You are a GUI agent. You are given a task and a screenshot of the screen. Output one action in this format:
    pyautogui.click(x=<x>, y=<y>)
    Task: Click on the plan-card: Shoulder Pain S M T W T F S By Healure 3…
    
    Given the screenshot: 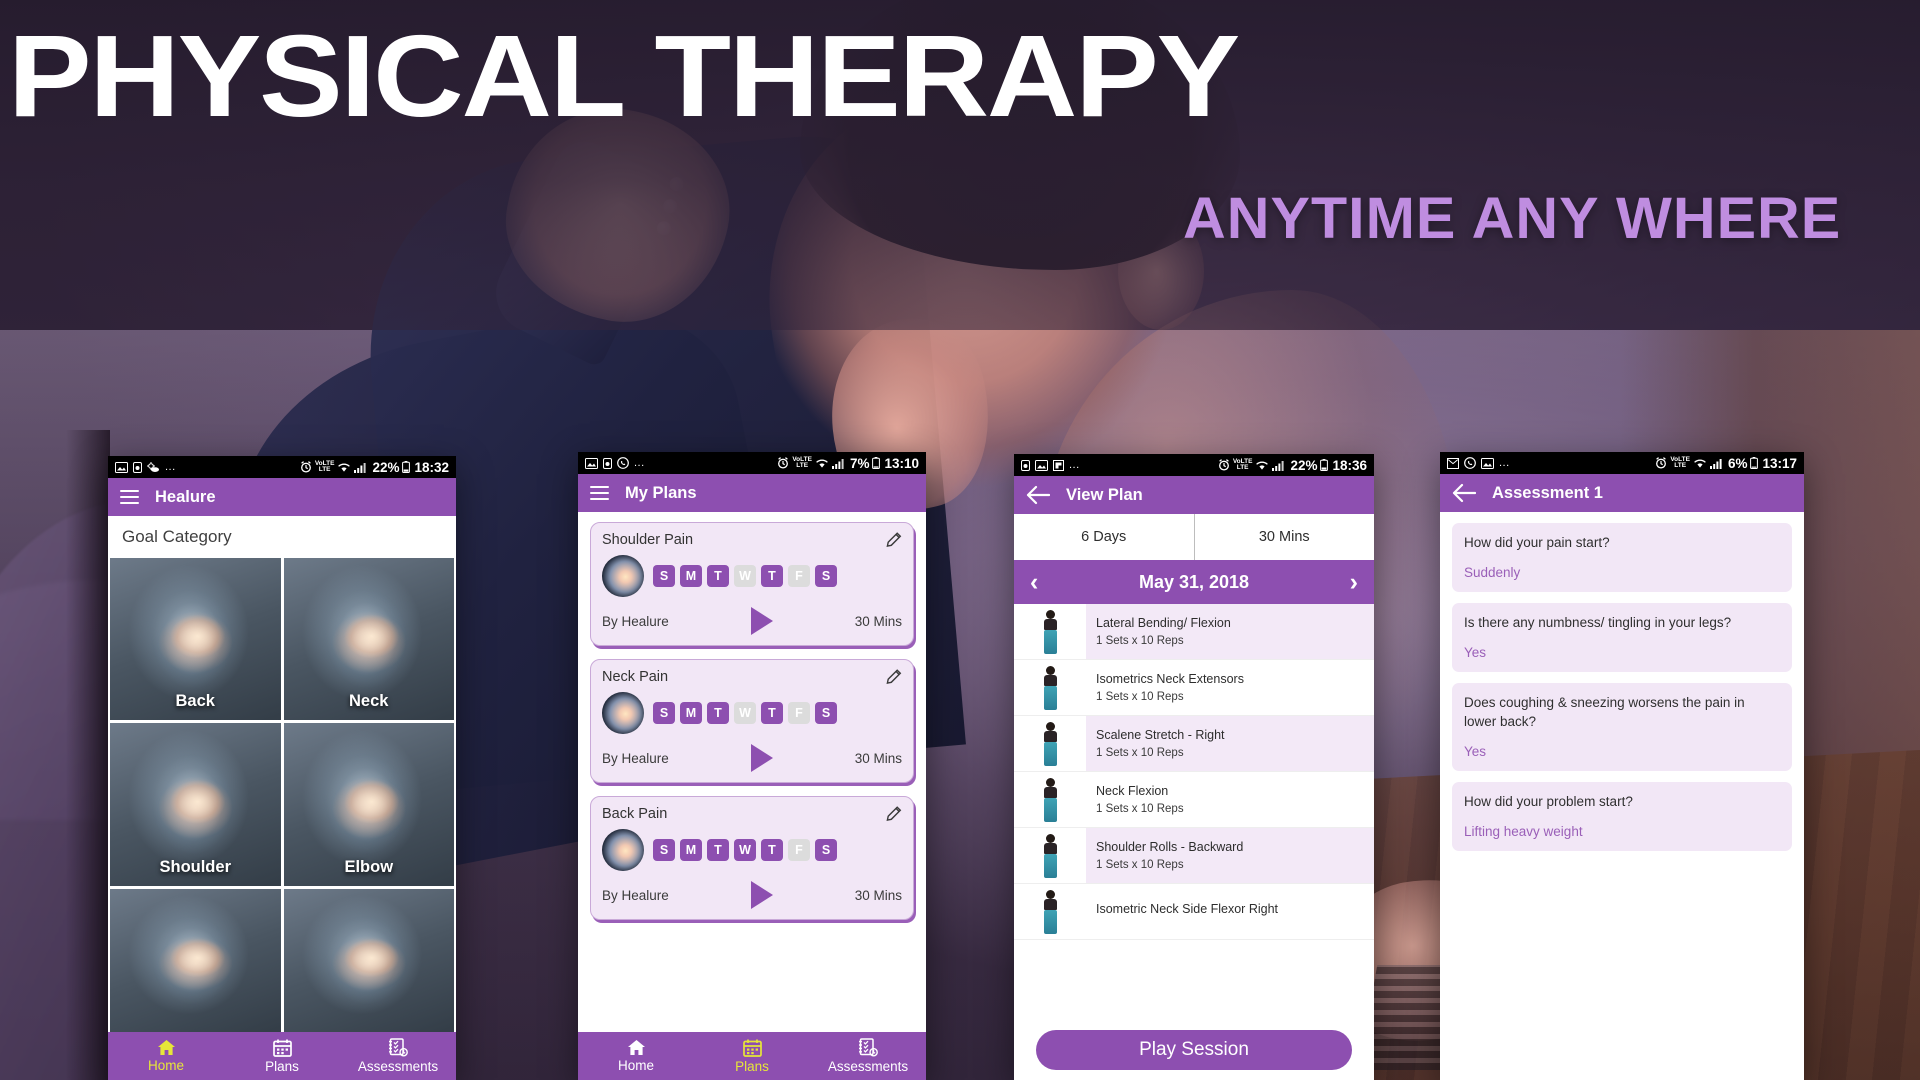 What is the action you would take?
    pyautogui.click(x=752, y=584)
    